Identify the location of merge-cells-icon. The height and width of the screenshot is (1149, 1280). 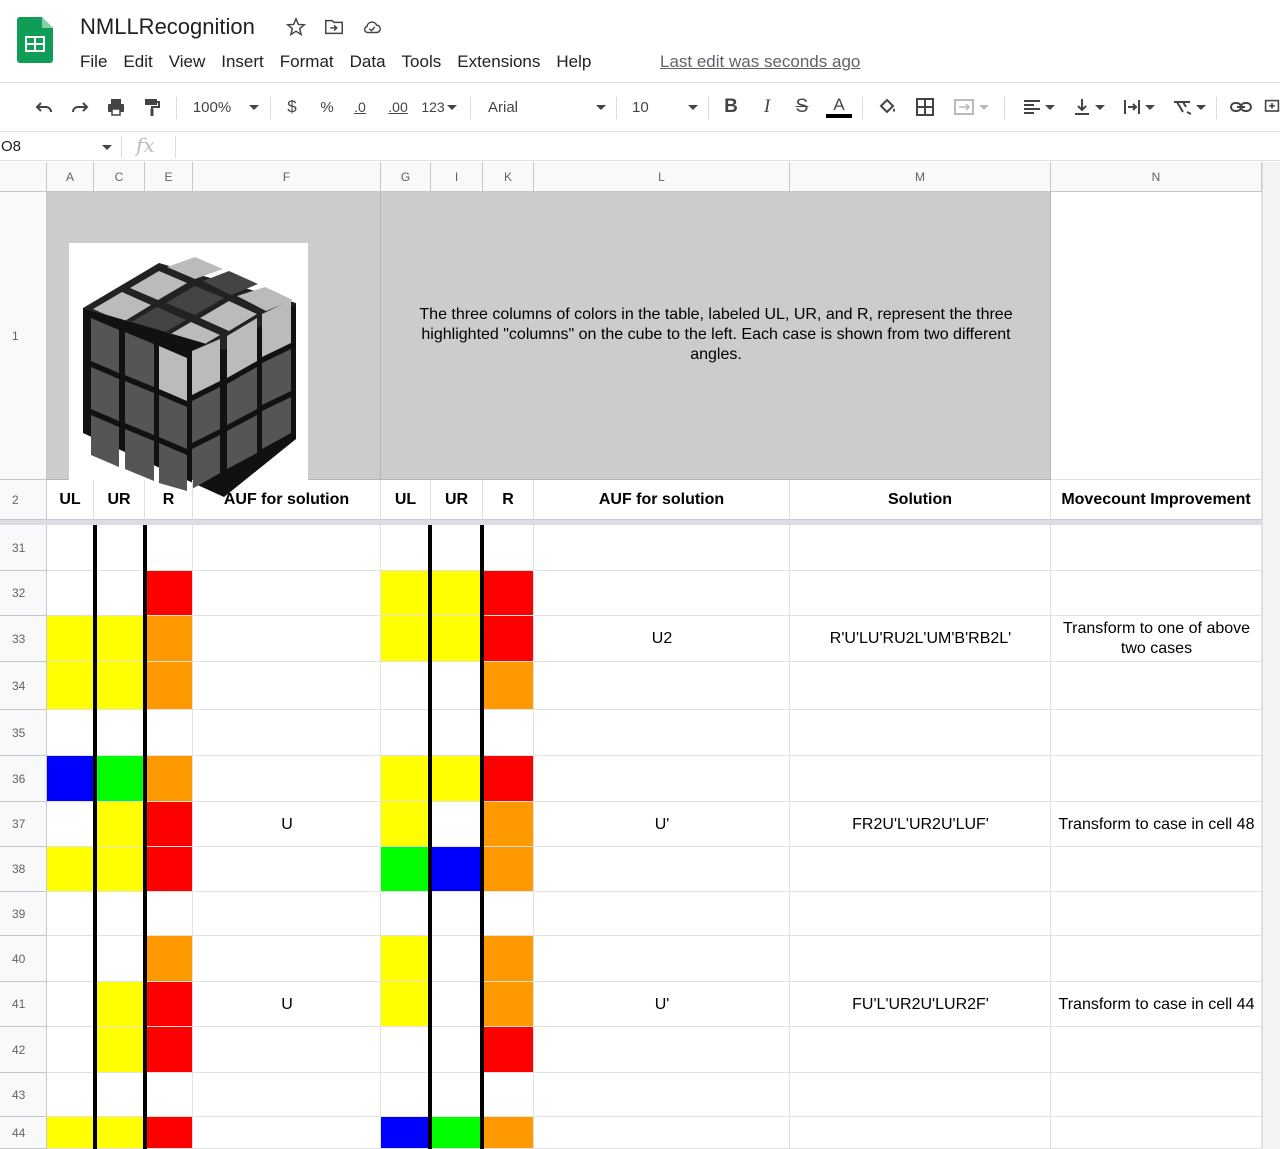
(971, 107).